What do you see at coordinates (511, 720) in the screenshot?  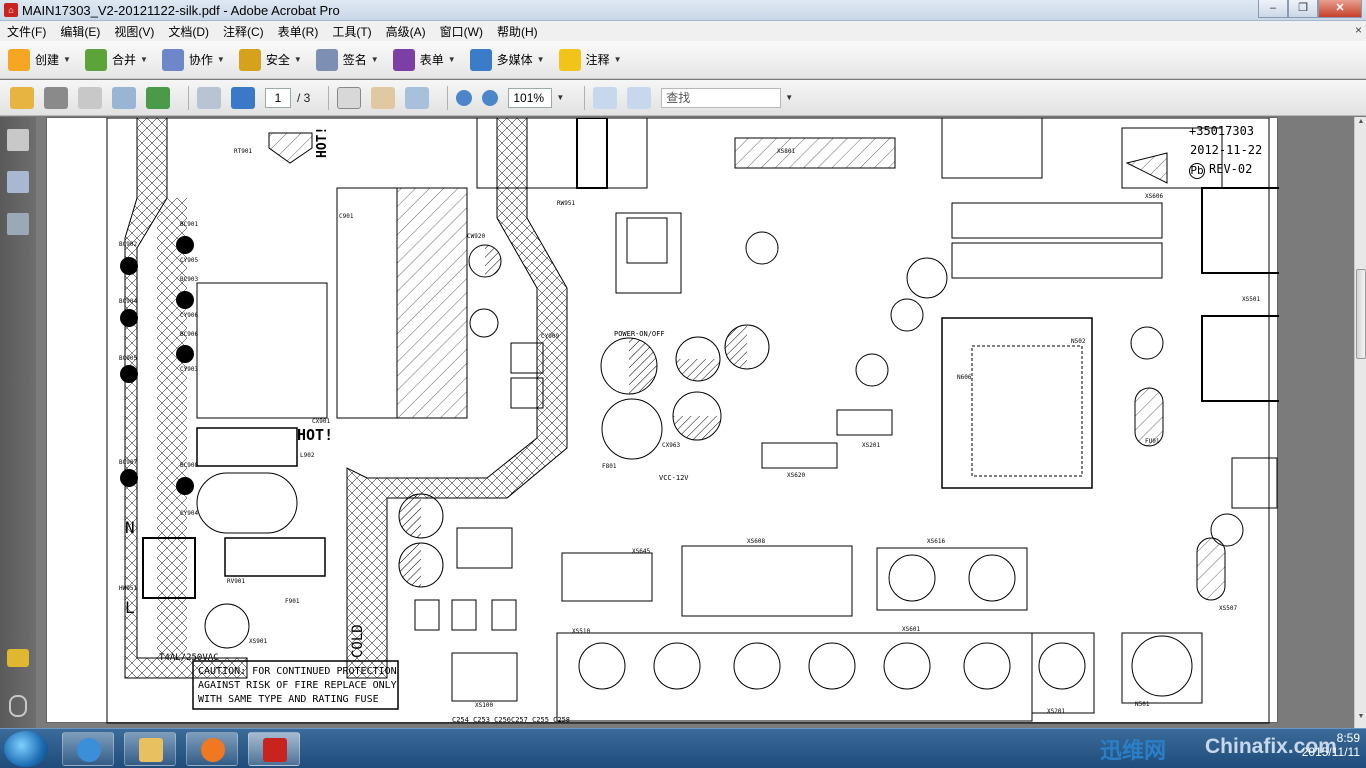 I see `bottom-caps-label: C254 C253 C256C257 C255 C258` at bounding box center [511, 720].